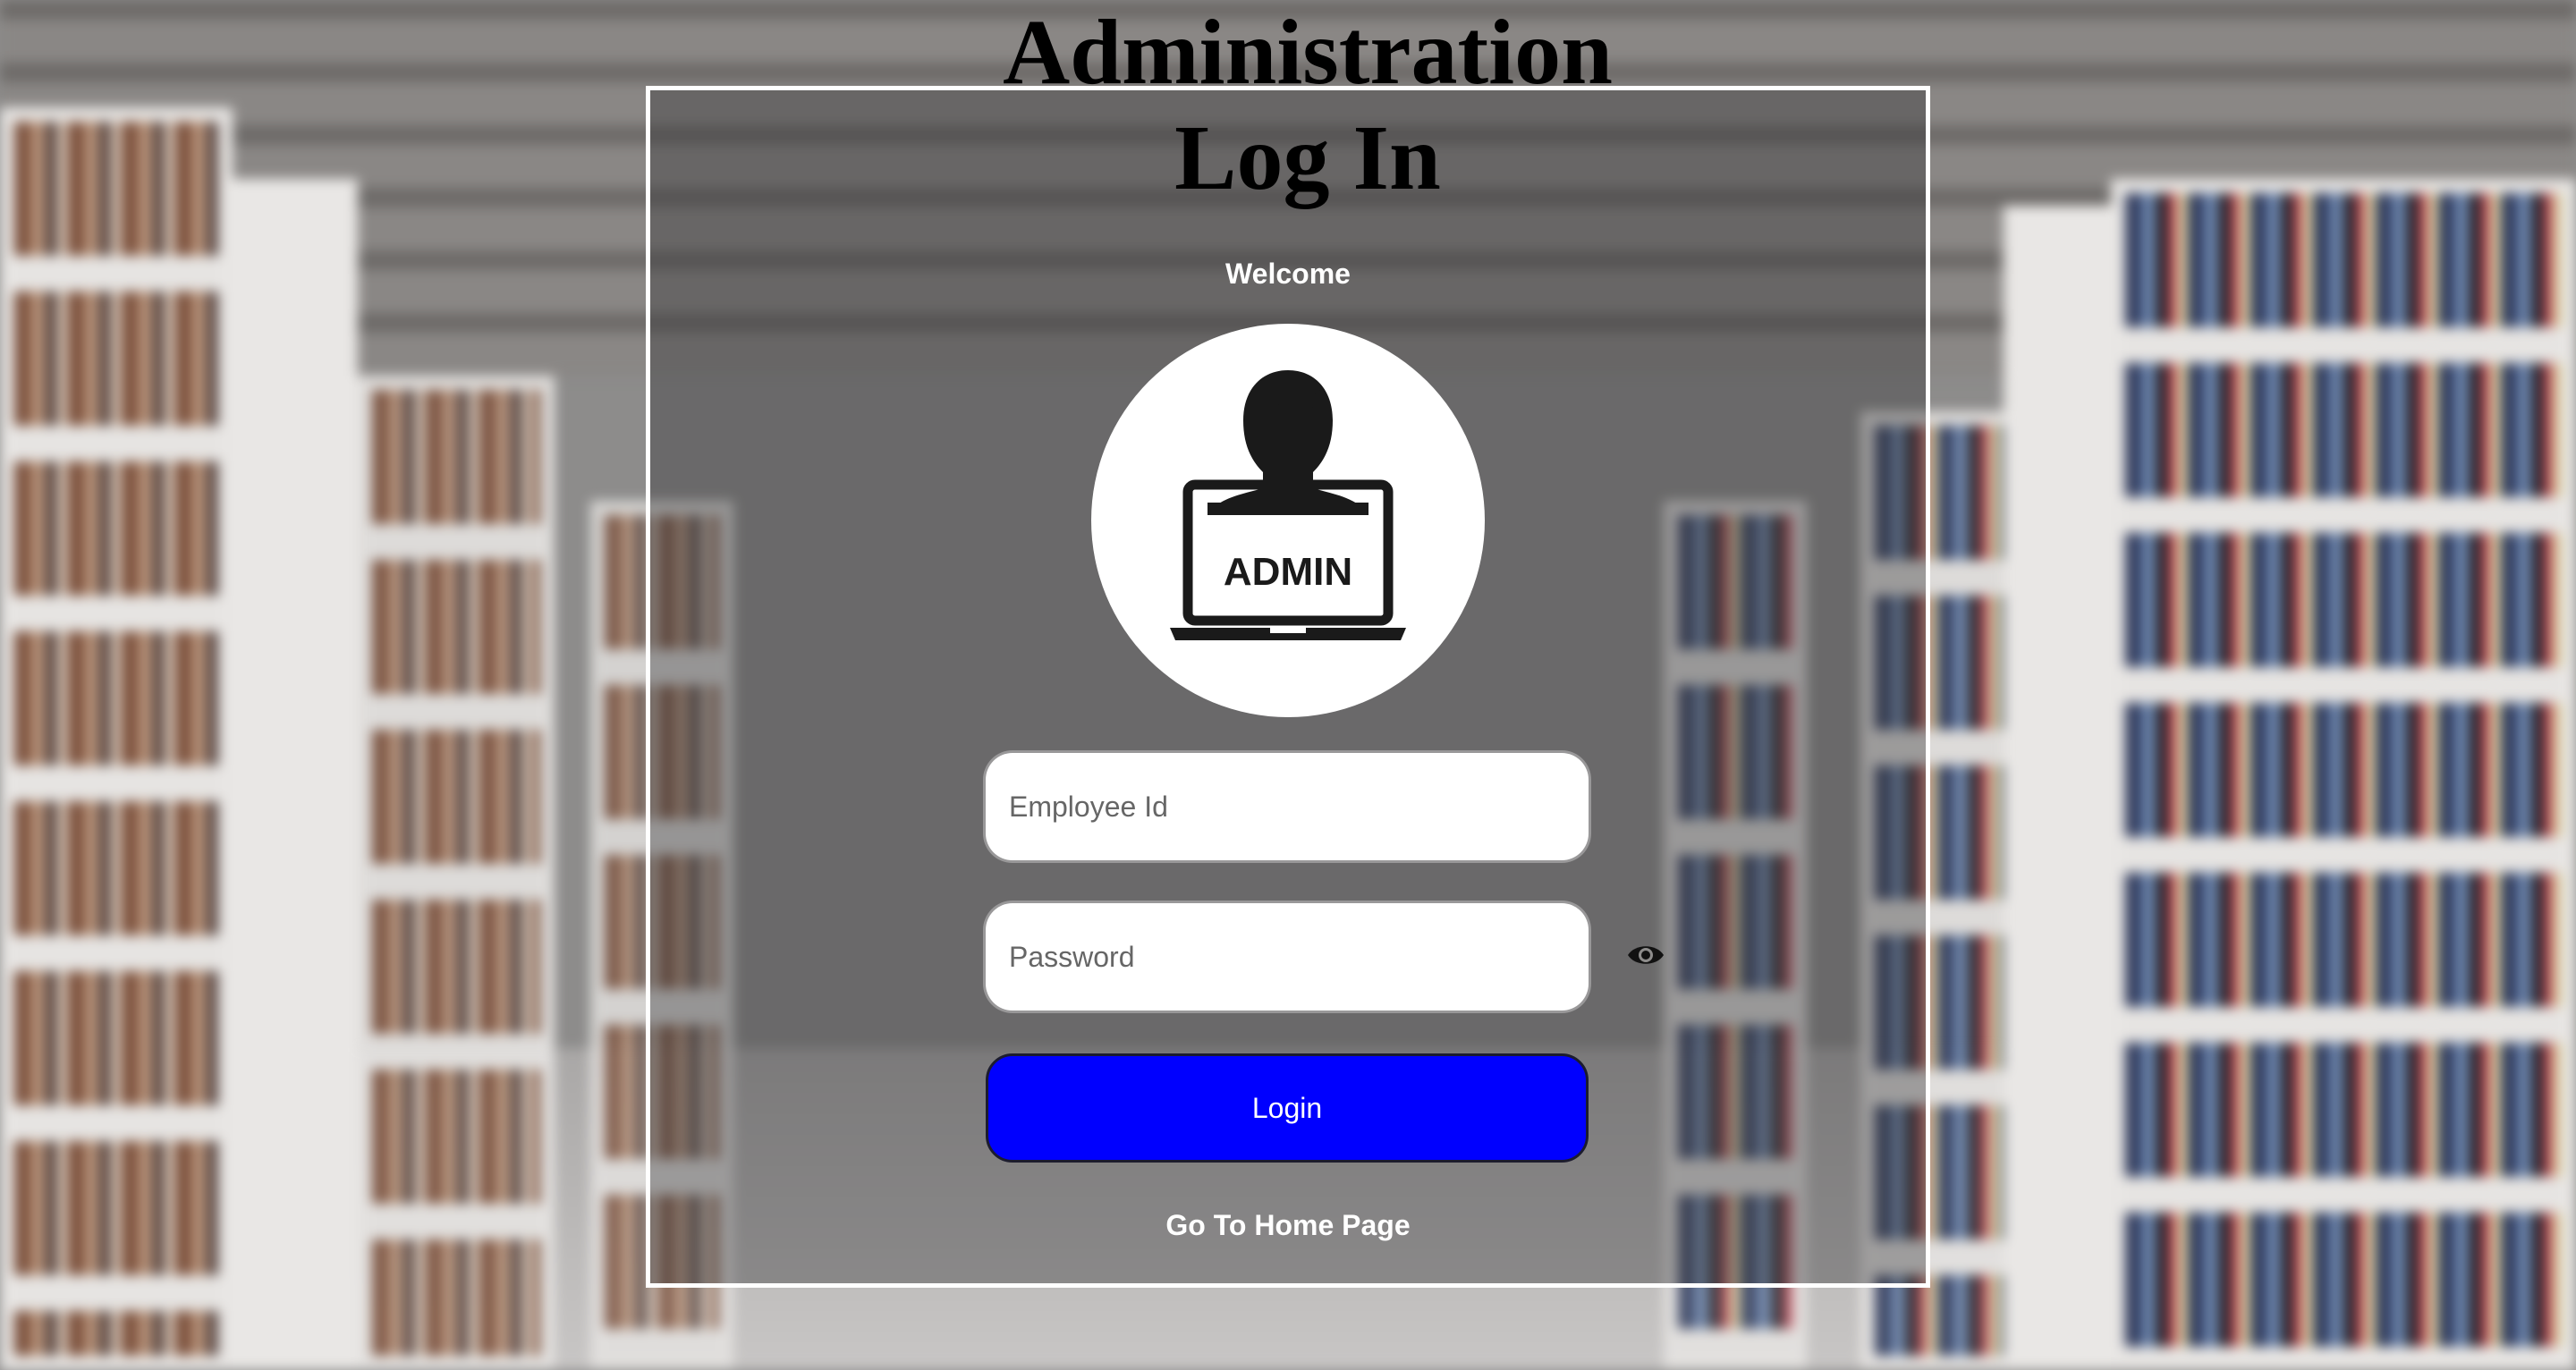  Describe the element at coordinates (1288, 1225) in the screenshot. I see `go-to-home-page-link: Go To Home Page` at that location.